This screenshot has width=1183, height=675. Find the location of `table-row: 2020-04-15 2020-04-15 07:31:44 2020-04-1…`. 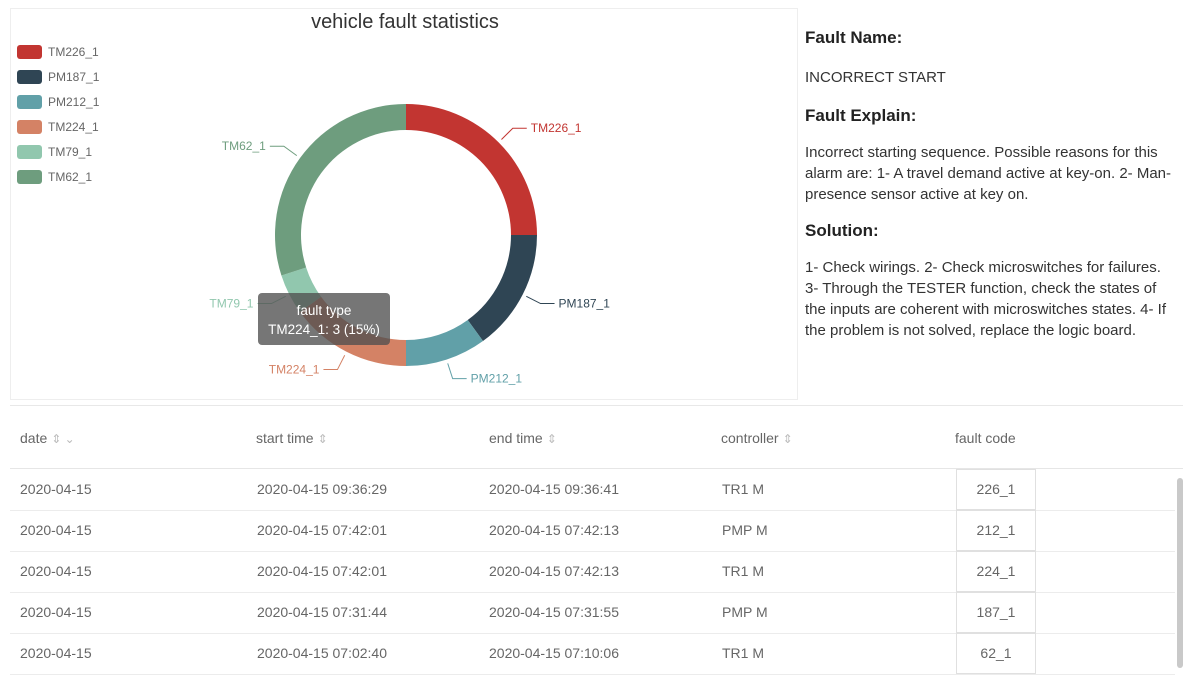

table-row: 2020-04-15 2020-04-15 07:31:44 2020-04-1… is located at coordinates (592, 613).